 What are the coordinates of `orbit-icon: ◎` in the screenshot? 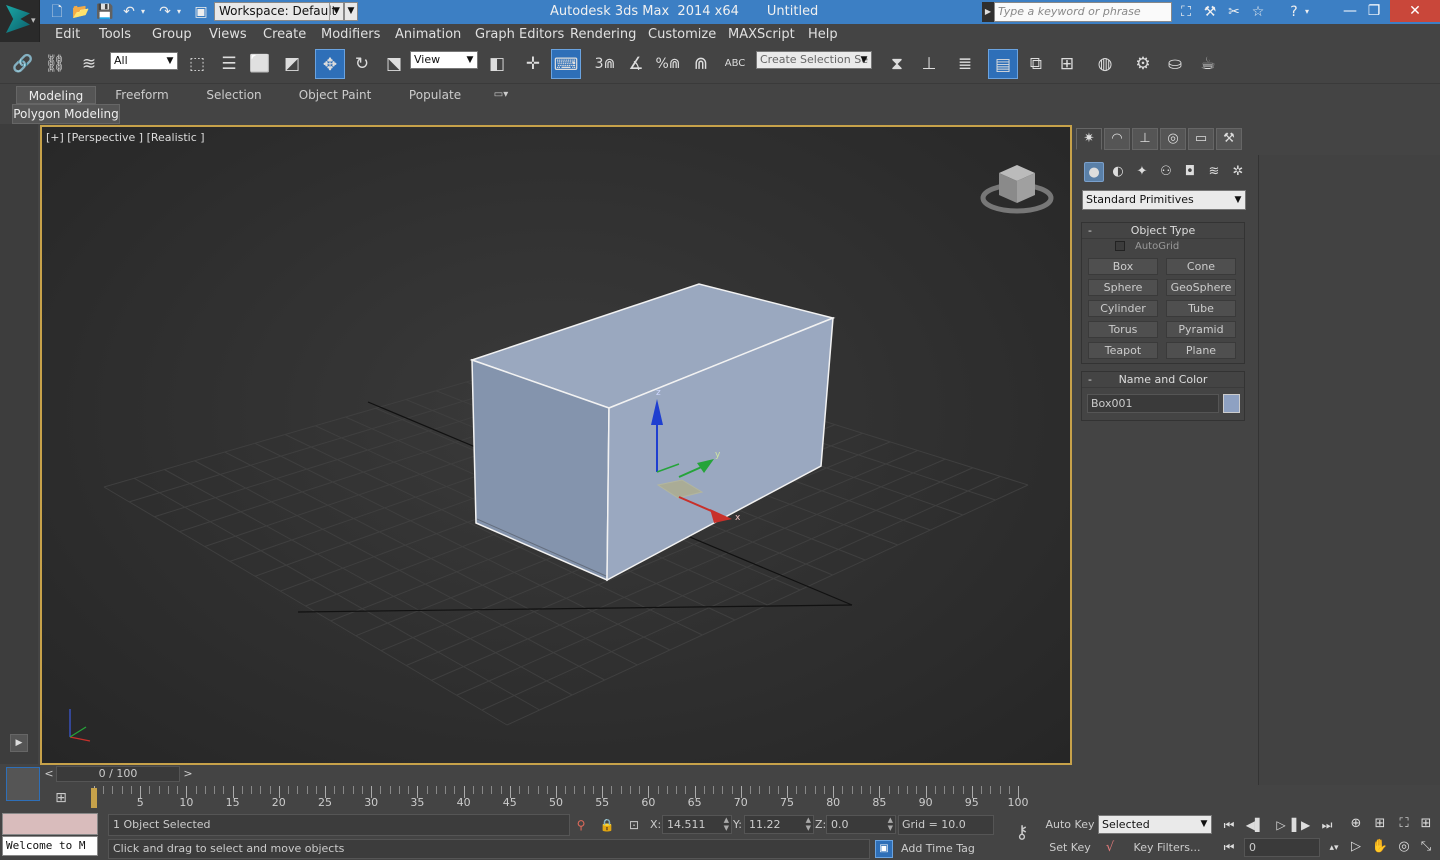 It's located at (1404, 847).